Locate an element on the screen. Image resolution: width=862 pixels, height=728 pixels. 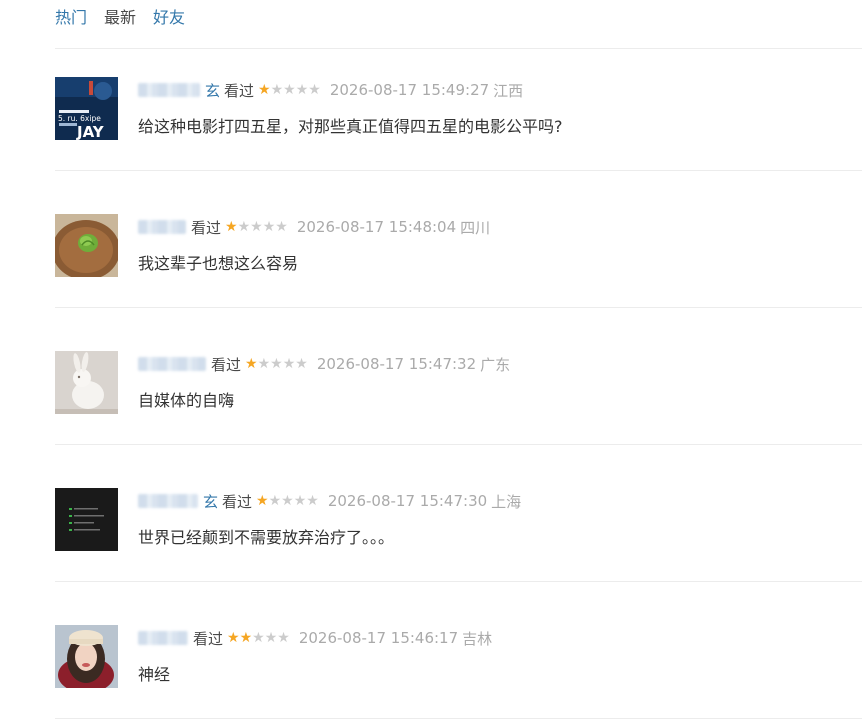
avatar: 5. ru. 6xipe JAY is located at coordinates (86, 108).